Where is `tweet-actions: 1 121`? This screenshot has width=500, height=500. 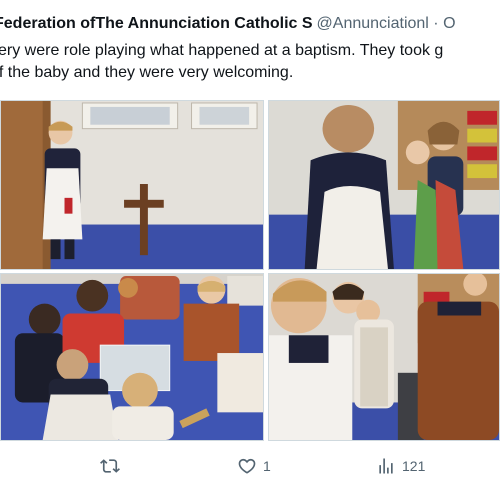 tweet-actions: 1 121 is located at coordinates (250, 472).